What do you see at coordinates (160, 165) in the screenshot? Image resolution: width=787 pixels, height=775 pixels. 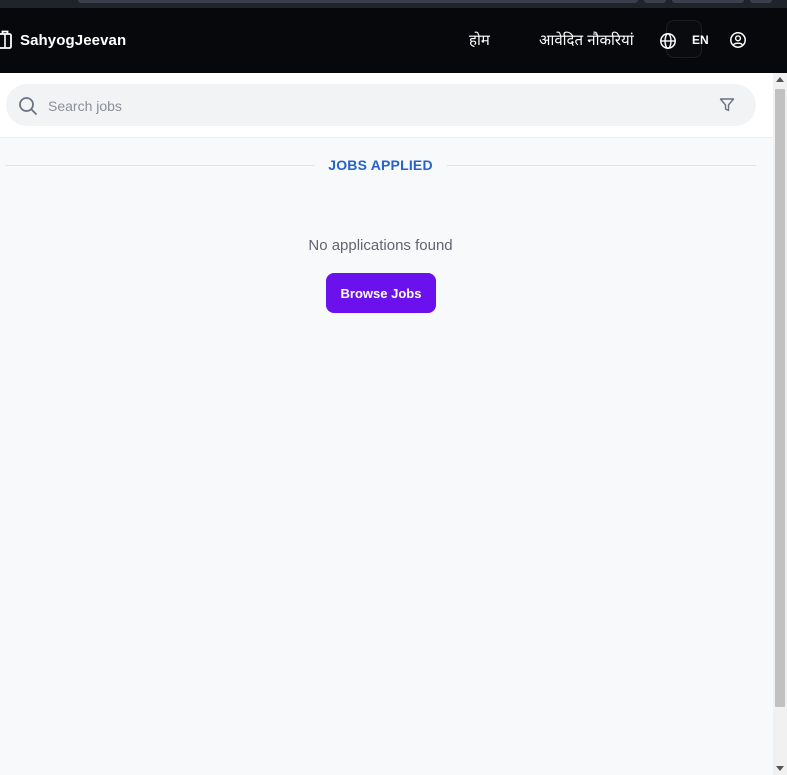 I see `section-divider-left` at bounding box center [160, 165].